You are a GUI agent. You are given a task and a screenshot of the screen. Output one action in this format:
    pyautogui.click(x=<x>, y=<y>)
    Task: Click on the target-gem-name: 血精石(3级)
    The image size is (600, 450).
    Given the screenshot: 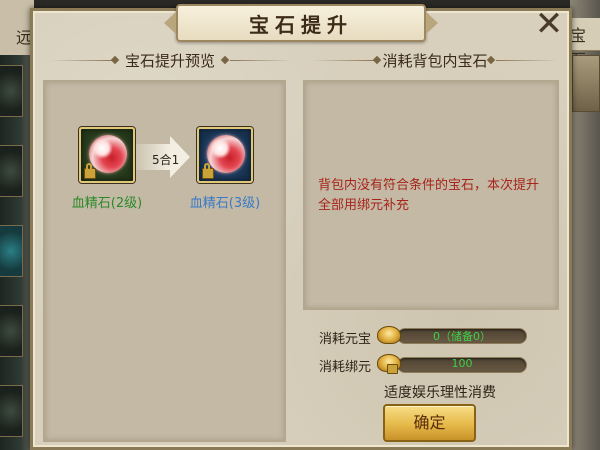 What is the action you would take?
    pyautogui.click(x=225, y=203)
    